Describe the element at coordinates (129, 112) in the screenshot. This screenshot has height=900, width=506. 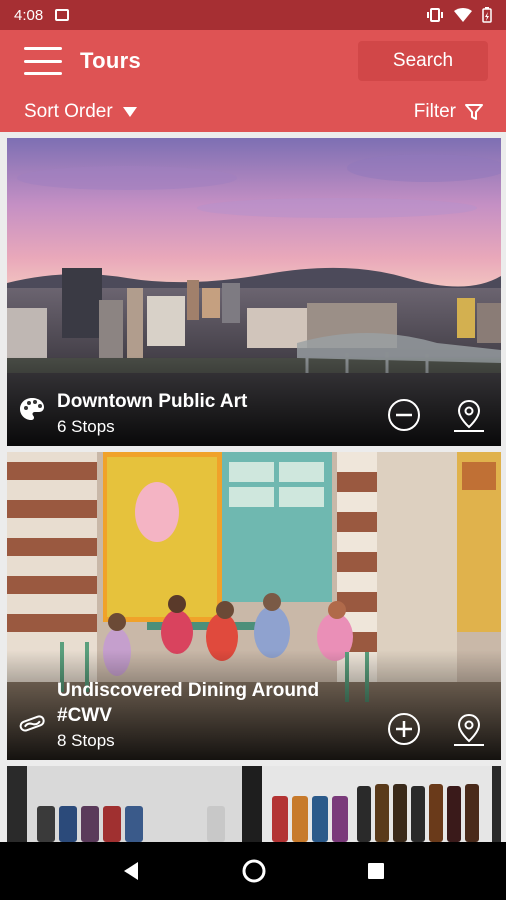
I see `dropdown-arrow-icon` at that location.